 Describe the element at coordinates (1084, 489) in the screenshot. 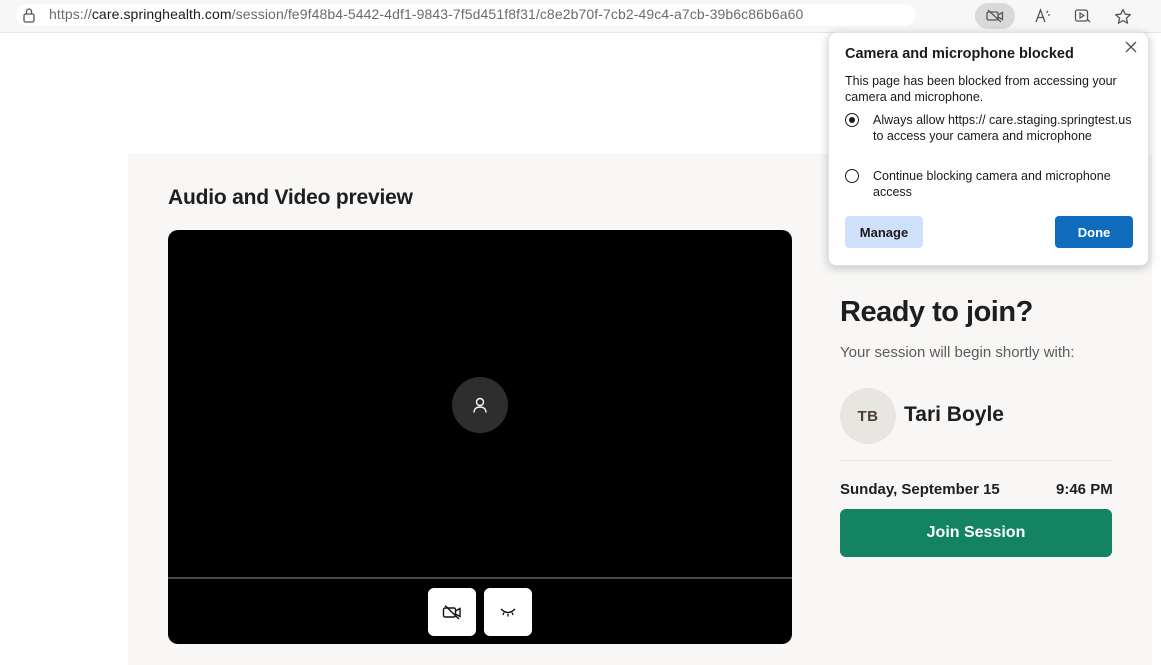

I see `session-time: 9:46 PM` at that location.